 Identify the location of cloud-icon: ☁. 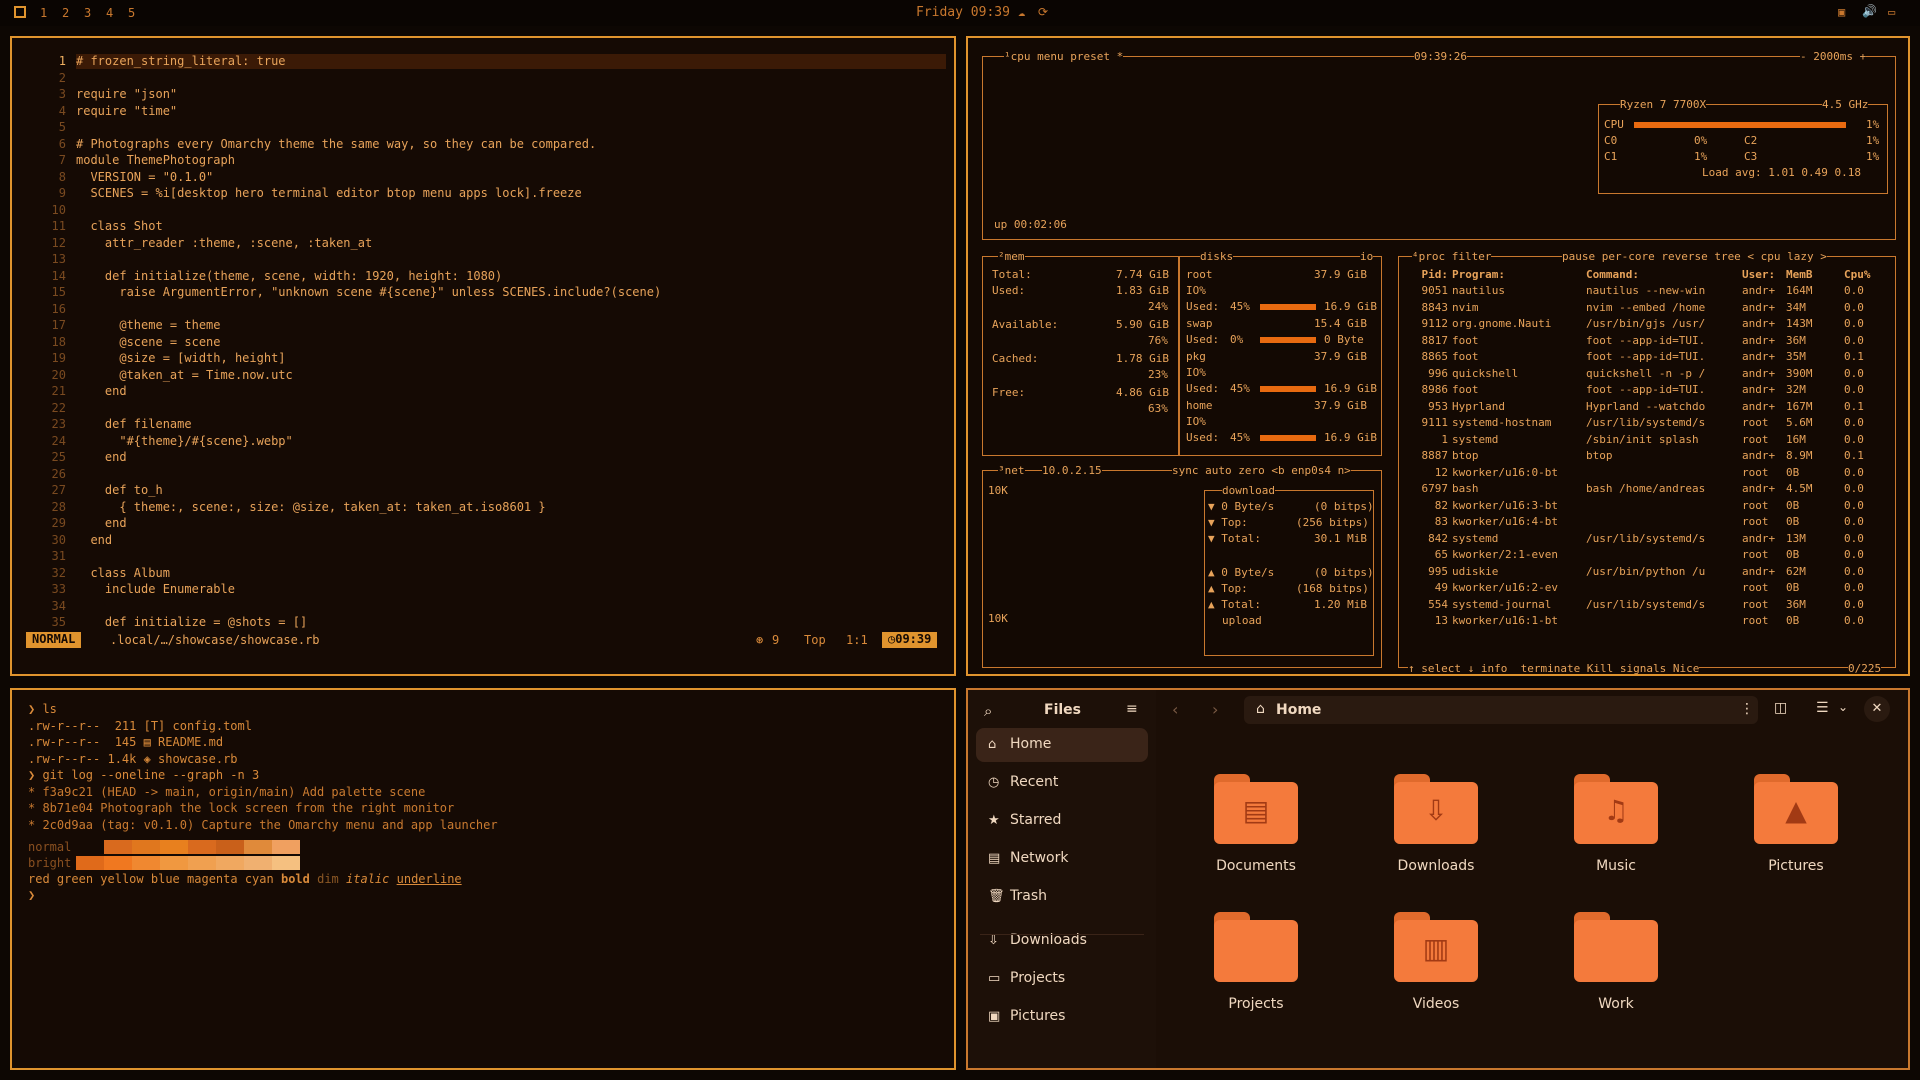
(1021, 12).